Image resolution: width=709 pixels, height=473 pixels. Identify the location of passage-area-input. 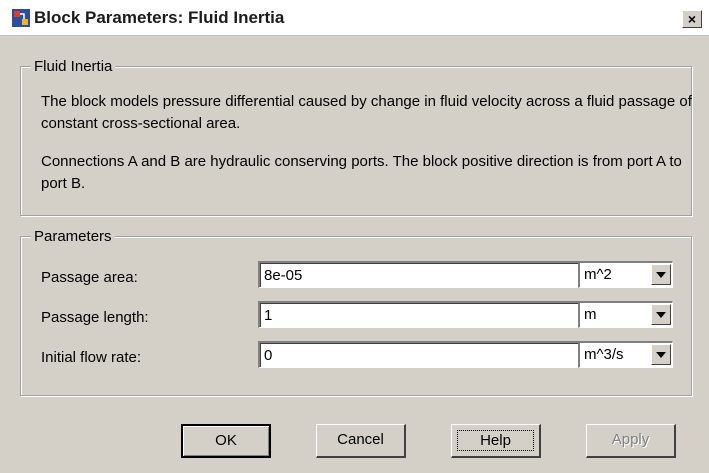
(423, 274).